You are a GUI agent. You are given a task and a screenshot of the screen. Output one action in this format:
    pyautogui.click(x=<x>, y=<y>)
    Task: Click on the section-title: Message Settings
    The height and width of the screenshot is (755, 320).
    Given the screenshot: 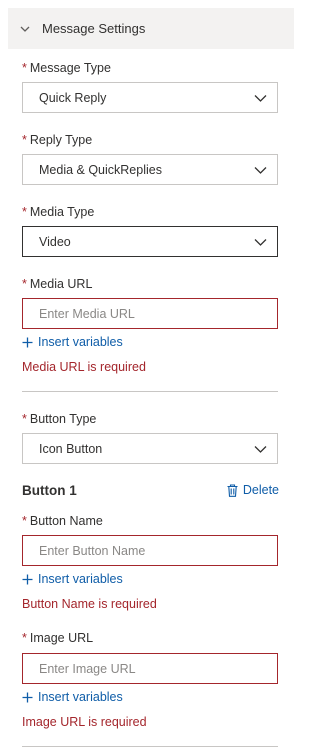 What is the action you would take?
    pyautogui.click(x=94, y=28)
    